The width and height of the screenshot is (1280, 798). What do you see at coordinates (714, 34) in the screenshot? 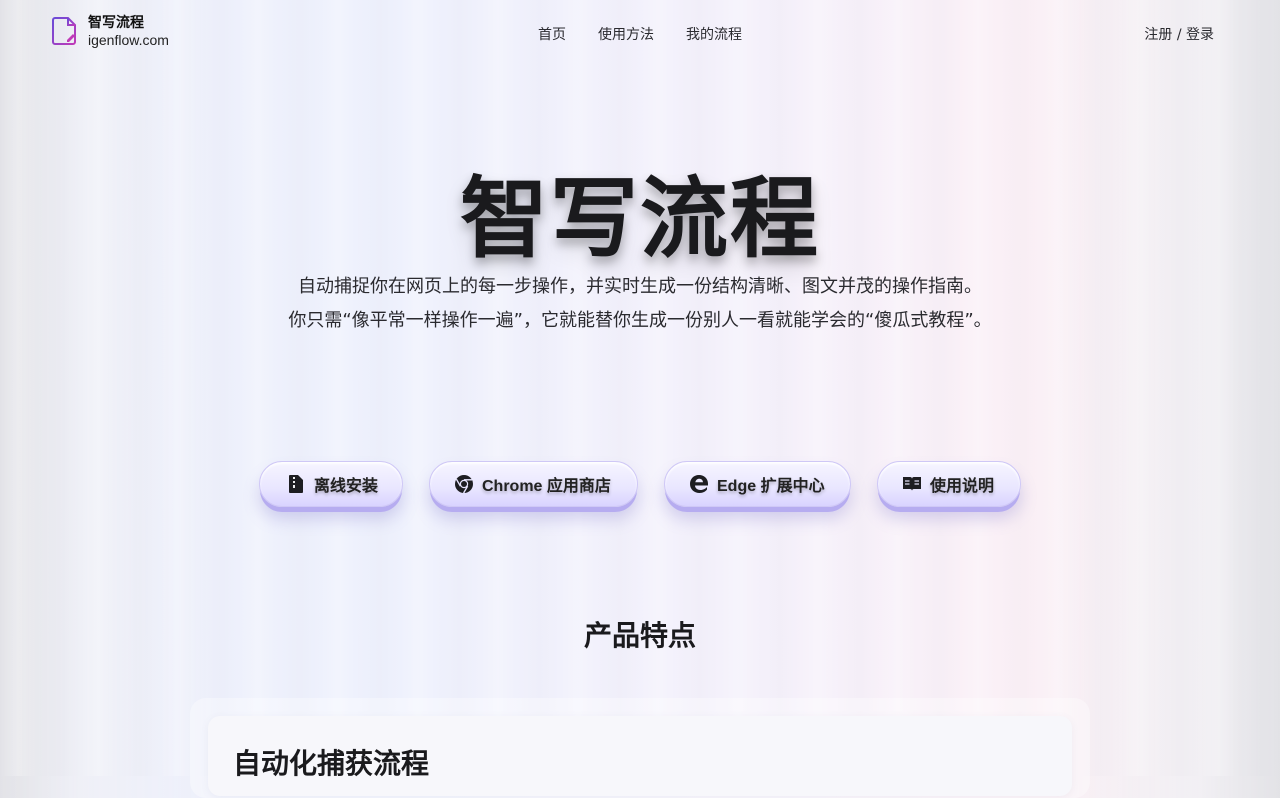
I see `nav-item-my-flows: 我的流程` at bounding box center [714, 34].